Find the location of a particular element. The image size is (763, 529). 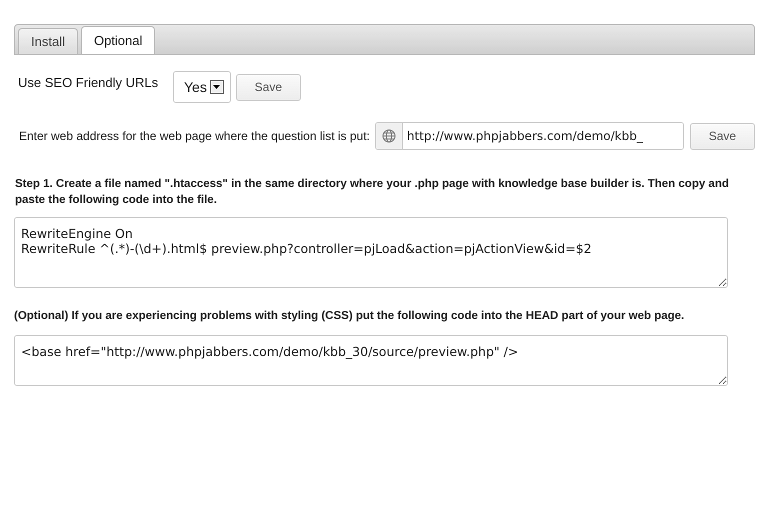

dropdown: Yes is located at coordinates (202, 87).